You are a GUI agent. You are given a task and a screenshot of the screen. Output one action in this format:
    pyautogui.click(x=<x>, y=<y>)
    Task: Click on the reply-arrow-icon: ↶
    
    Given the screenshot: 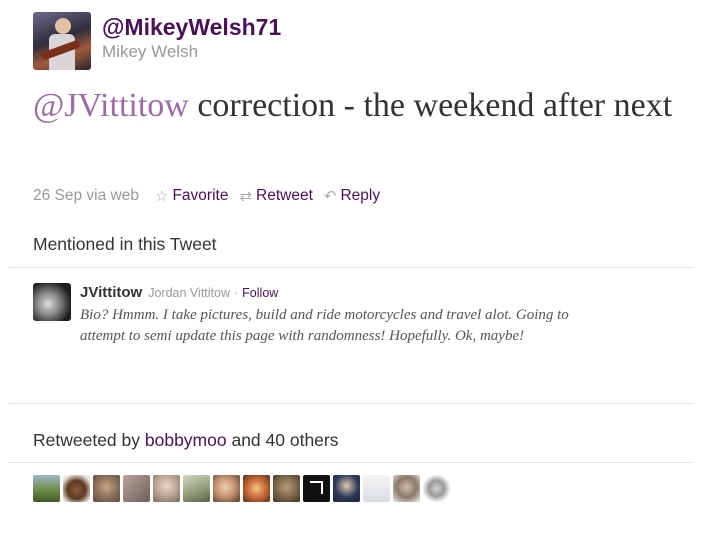 What is the action you would take?
    pyautogui.click(x=330, y=196)
    